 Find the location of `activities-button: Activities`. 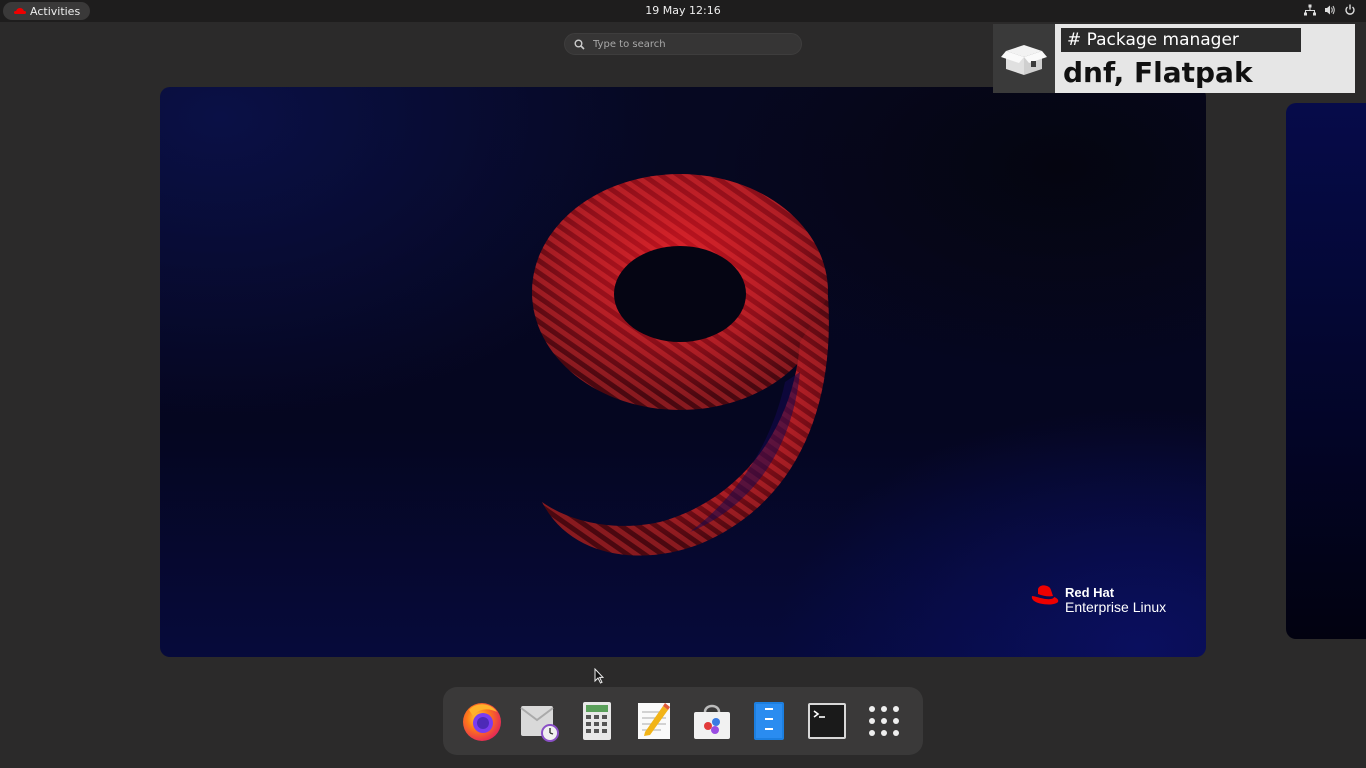

activities-button: Activities is located at coordinates (47, 11).